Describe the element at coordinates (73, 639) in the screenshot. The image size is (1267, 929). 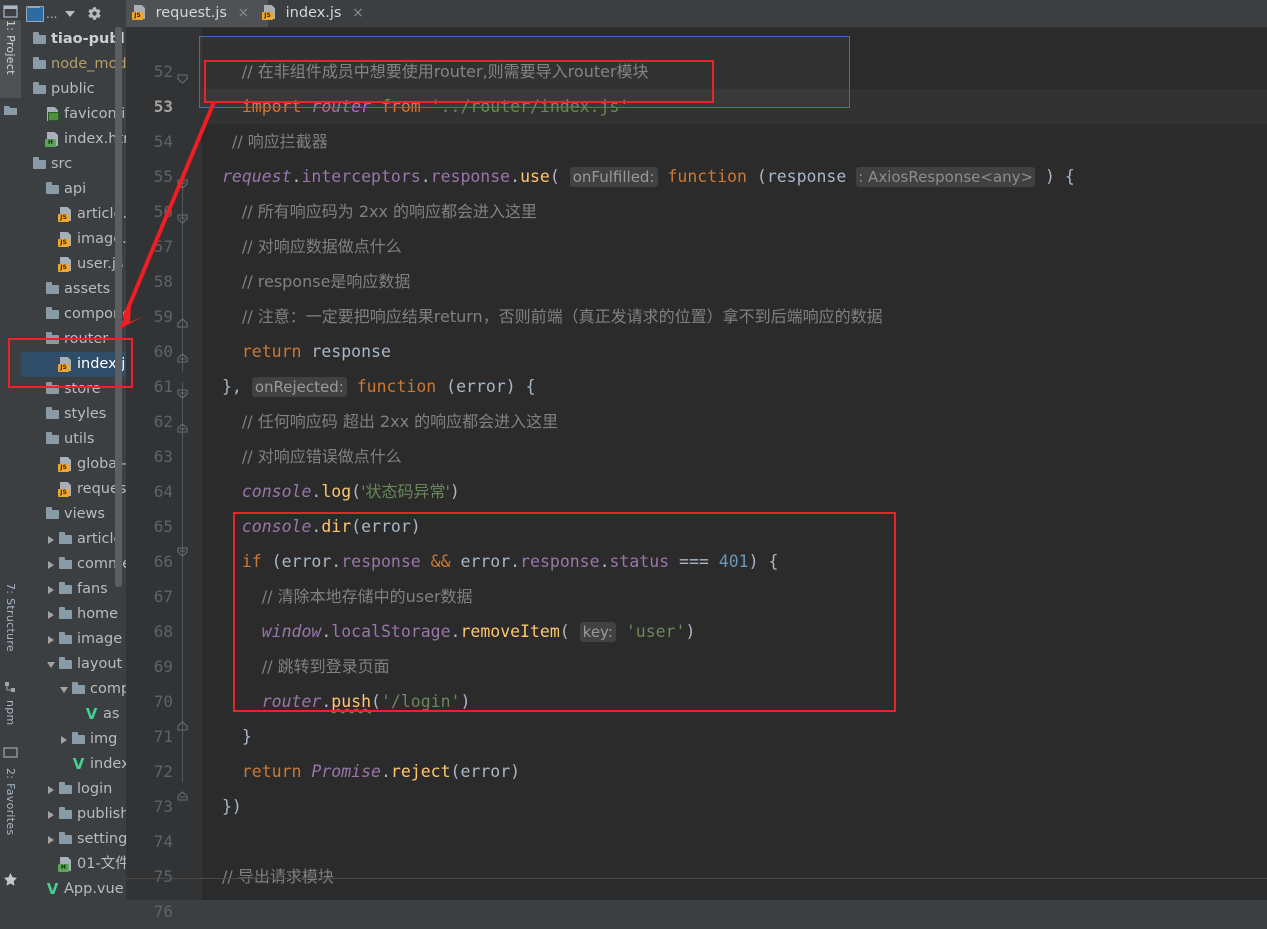
I see `tree-item-image: image` at that location.